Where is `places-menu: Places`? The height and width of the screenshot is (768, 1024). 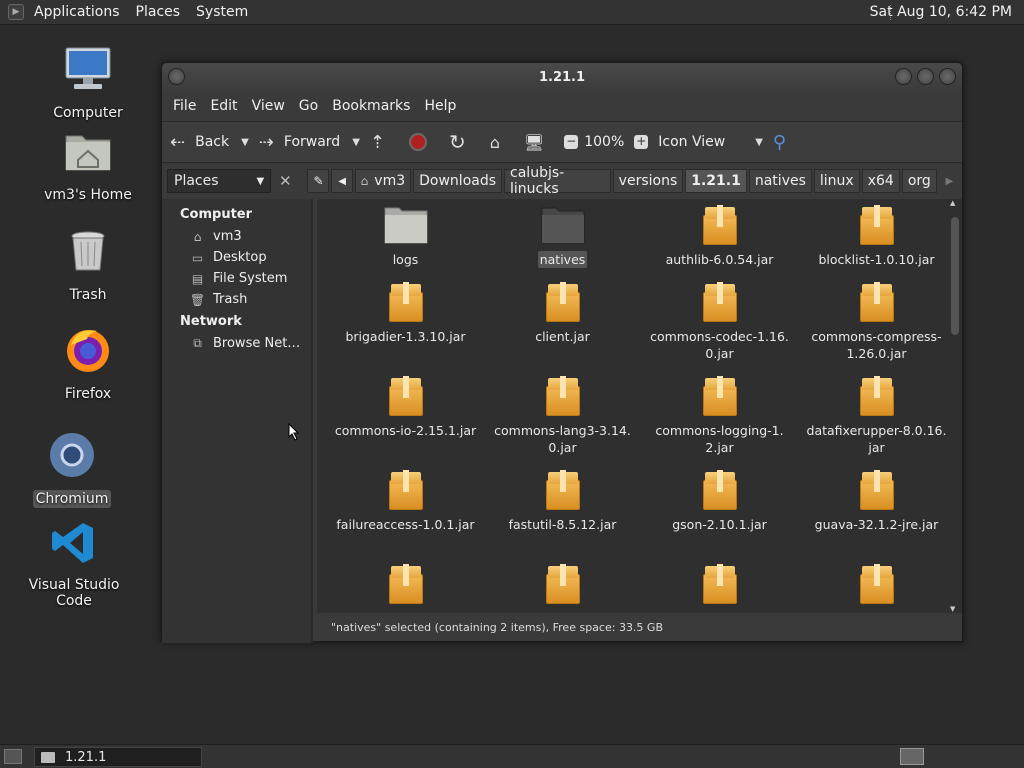
places-menu: Places is located at coordinates (158, 12).